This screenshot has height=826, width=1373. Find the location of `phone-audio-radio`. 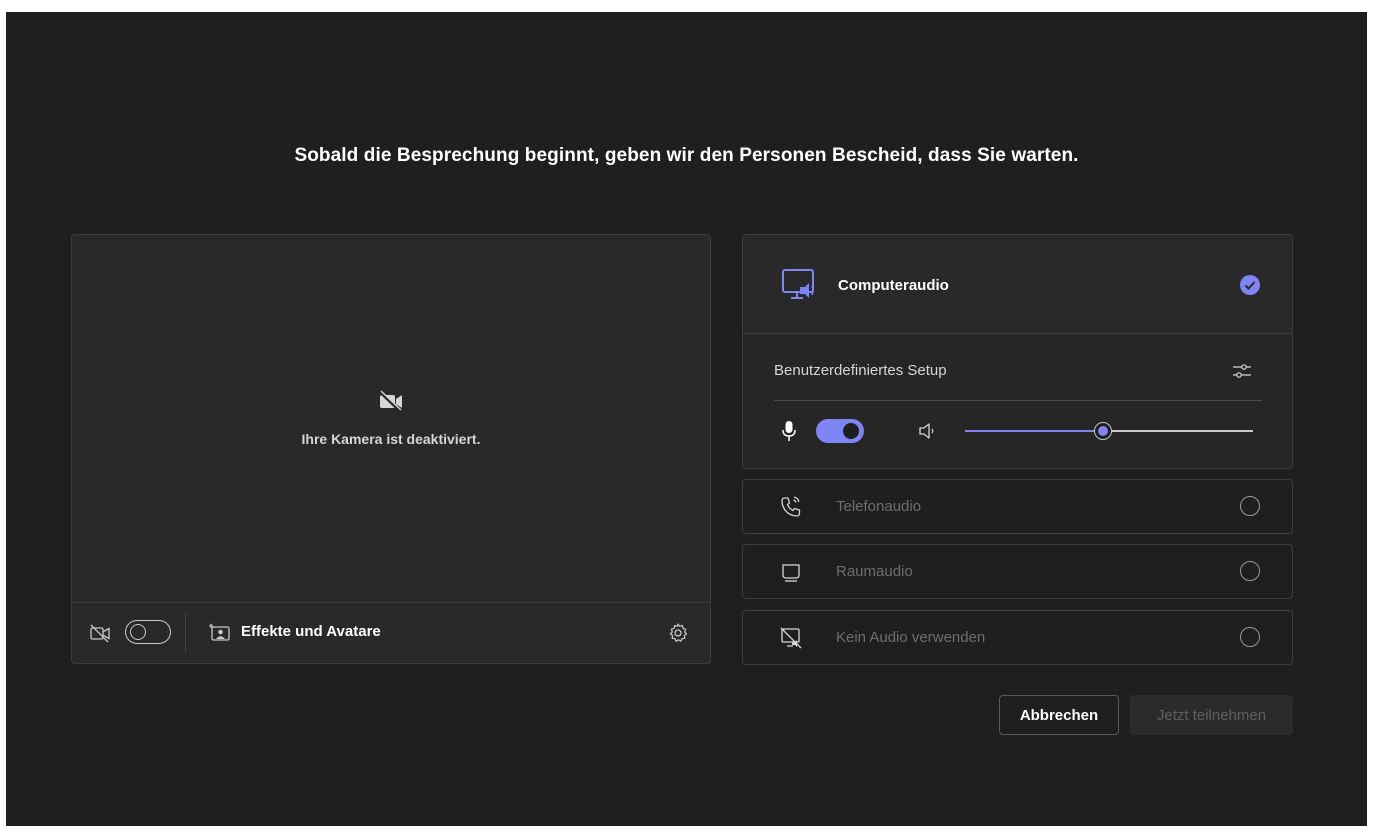

phone-audio-radio is located at coordinates (1250, 506).